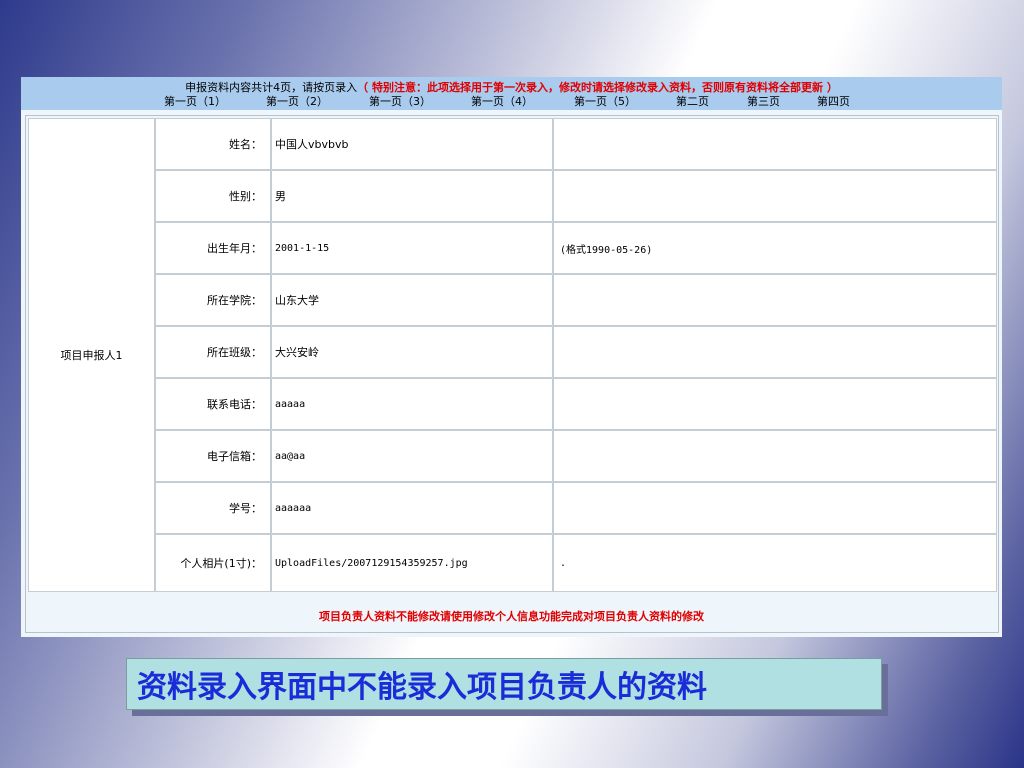 This screenshot has height=768, width=1024. I want to click on email-field: aa@aa, so click(412, 456).